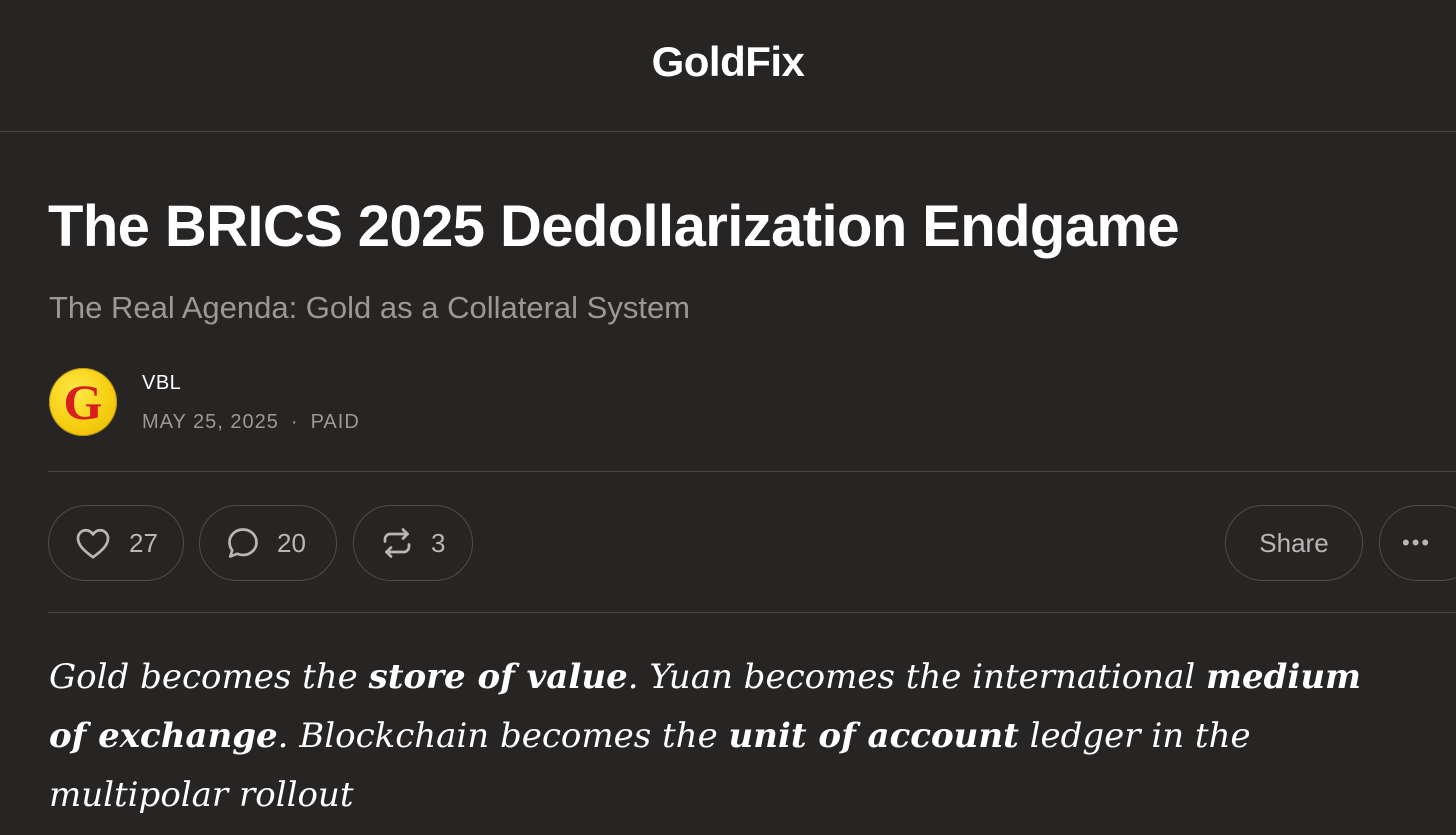 The image size is (1456, 835). Describe the element at coordinates (498, 677) in the screenshot. I see `body-bold-store-of-value: store of value` at that location.